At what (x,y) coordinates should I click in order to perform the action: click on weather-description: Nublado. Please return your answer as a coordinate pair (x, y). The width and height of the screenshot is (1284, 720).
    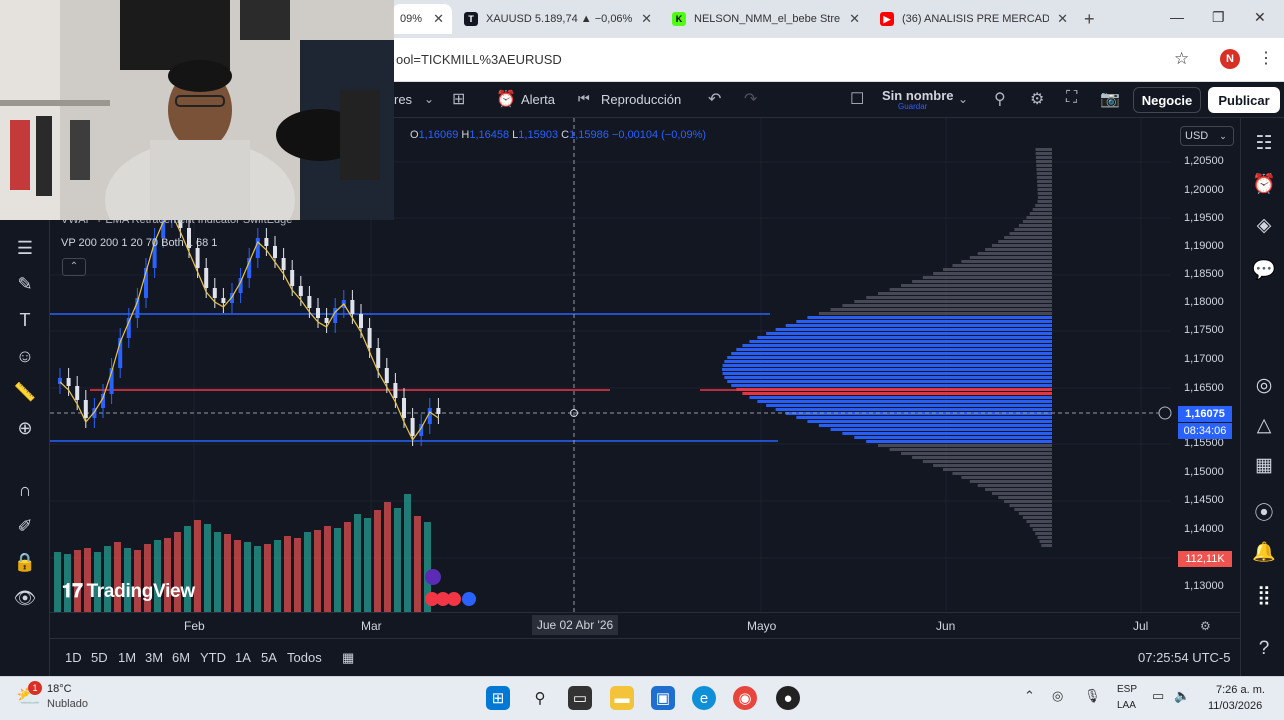
    Looking at the image, I should click on (67, 704).